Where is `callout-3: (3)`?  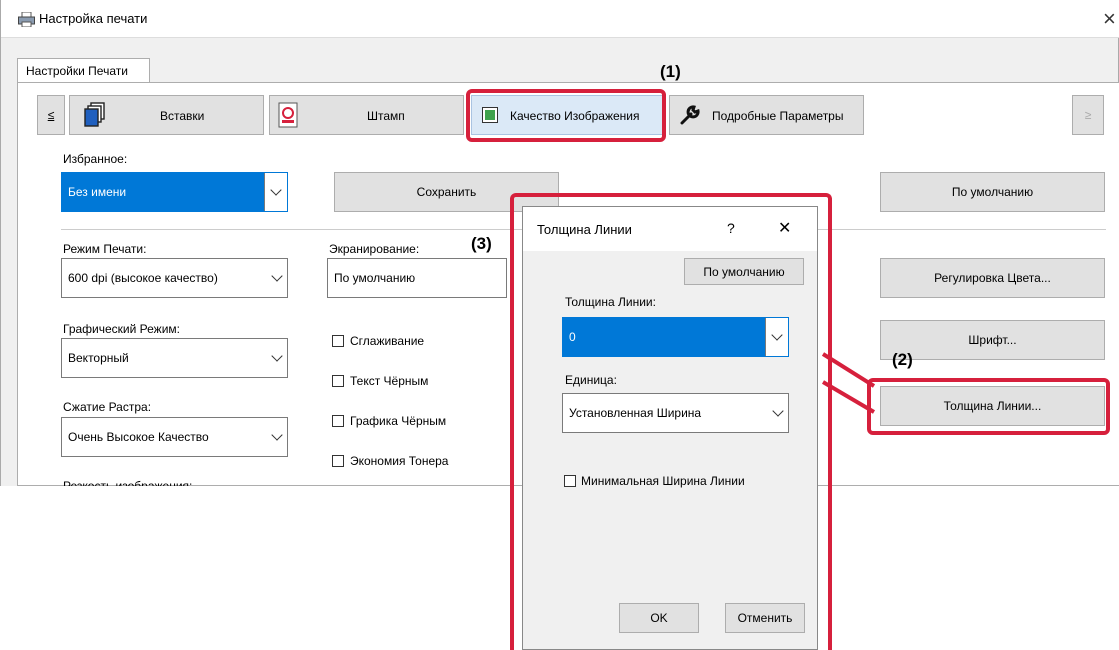 callout-3: (3) is located at coordinates (481, 243).